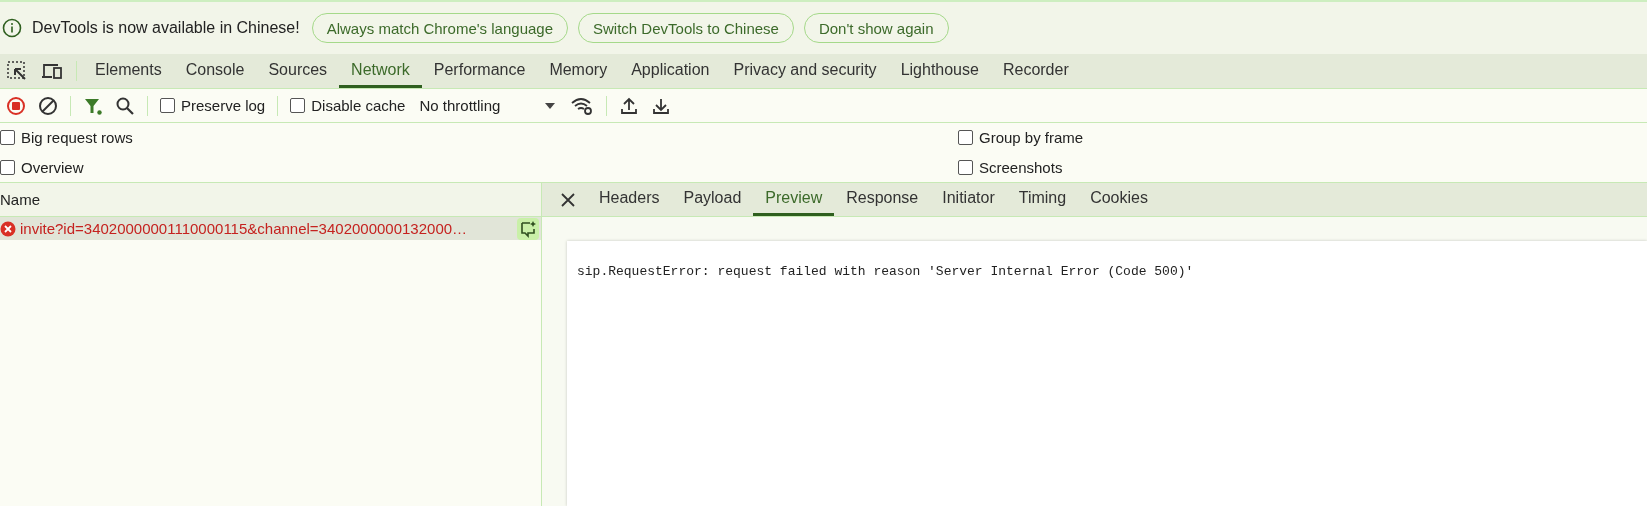  Describe the element at coordinates (215, 71) in the screenshot. I see `panel-tab: Console` at that location.